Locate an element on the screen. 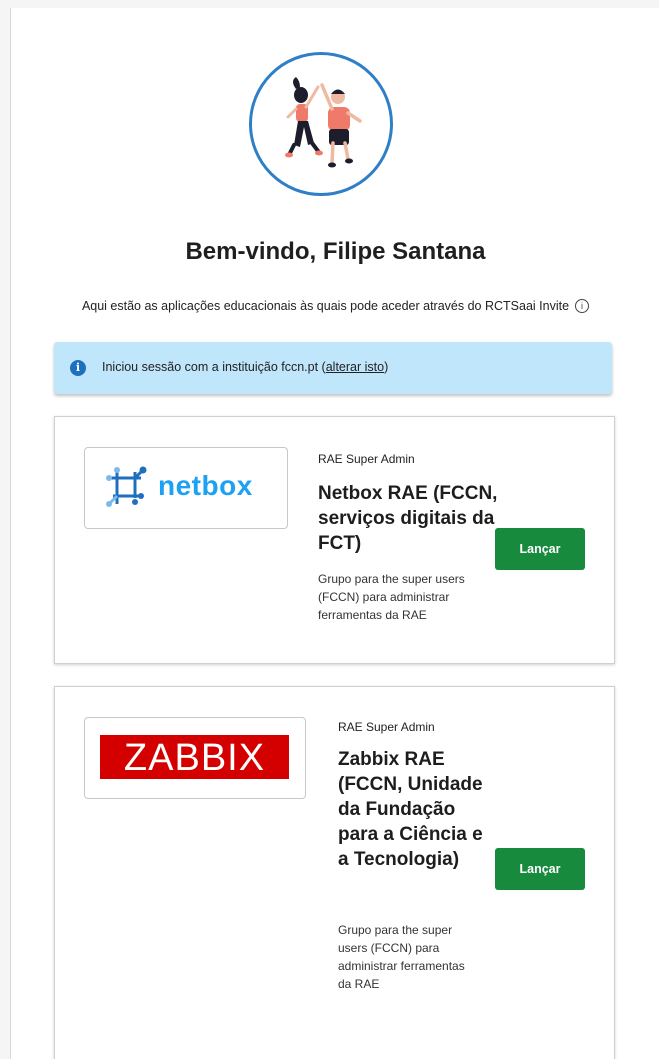  zabbix-logo: ZABBIX is located at coordinates (195, 758).